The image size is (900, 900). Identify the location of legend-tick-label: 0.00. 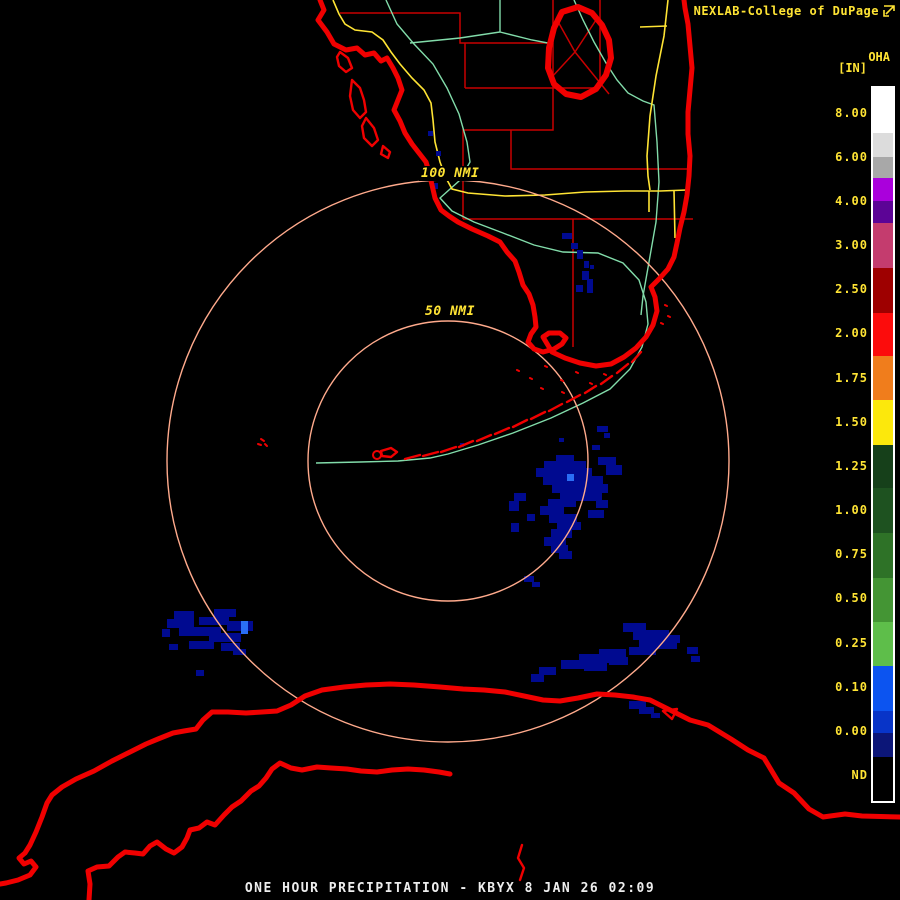
(851, 731).